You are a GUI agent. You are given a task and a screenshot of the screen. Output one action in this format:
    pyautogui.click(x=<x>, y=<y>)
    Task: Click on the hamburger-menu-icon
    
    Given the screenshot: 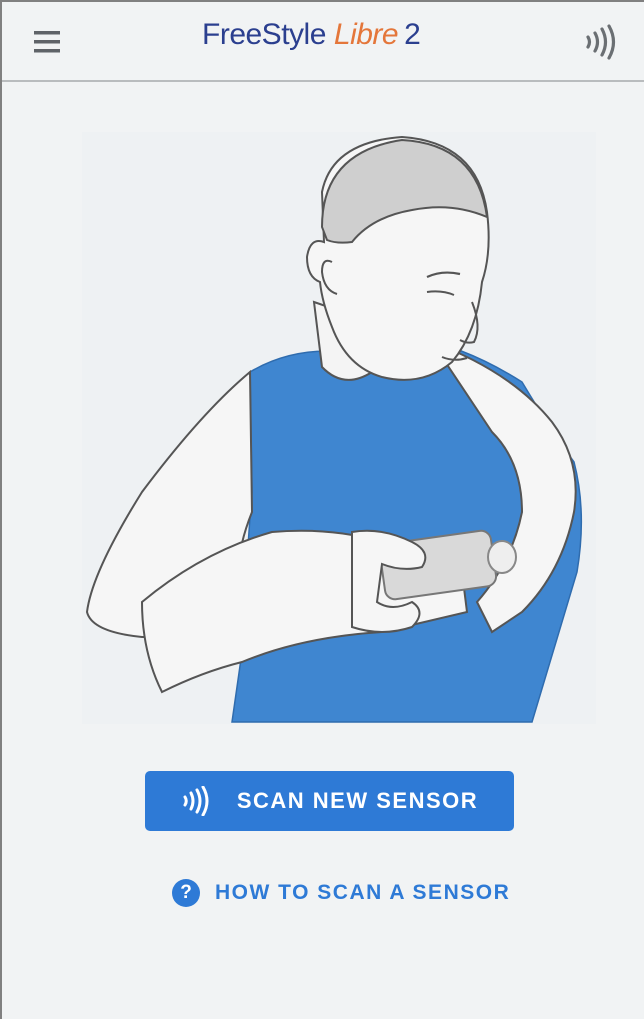 What is the action you would take?
    pyautogui.click(x=47, y=42)
    